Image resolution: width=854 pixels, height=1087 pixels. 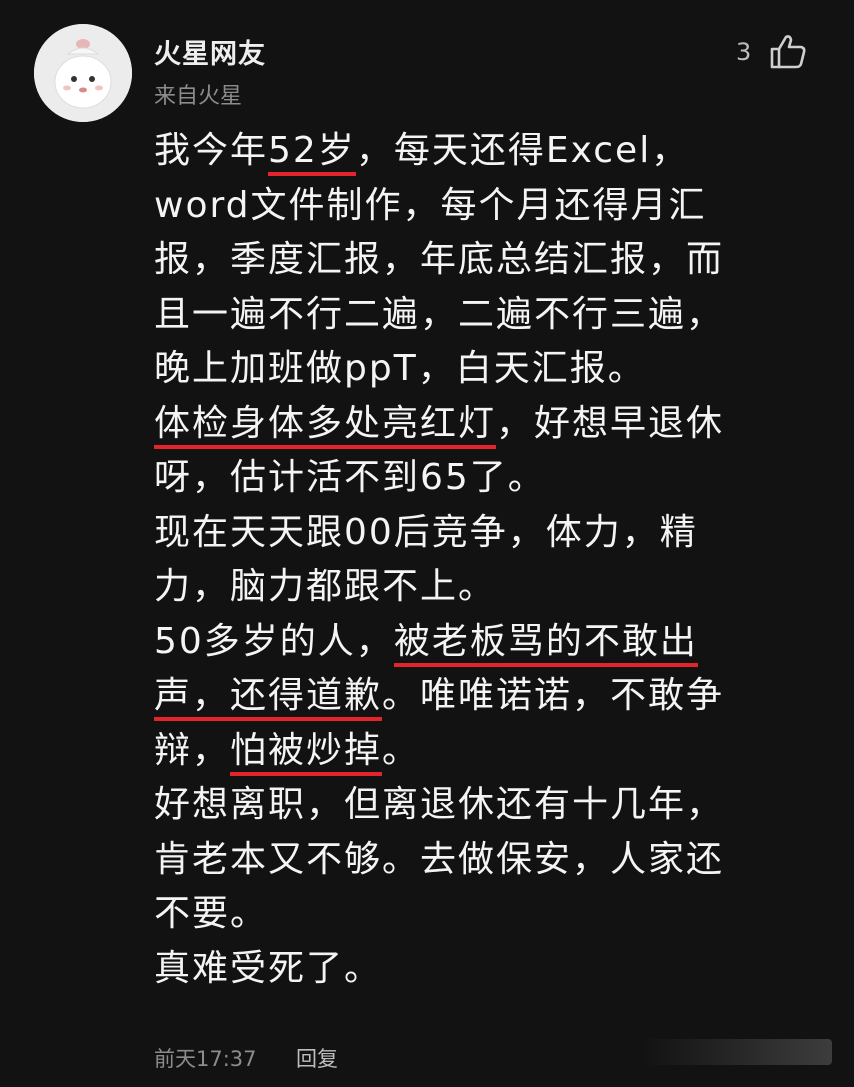 I want to click on comment-text: 辩，, so click(x=192, y=750).